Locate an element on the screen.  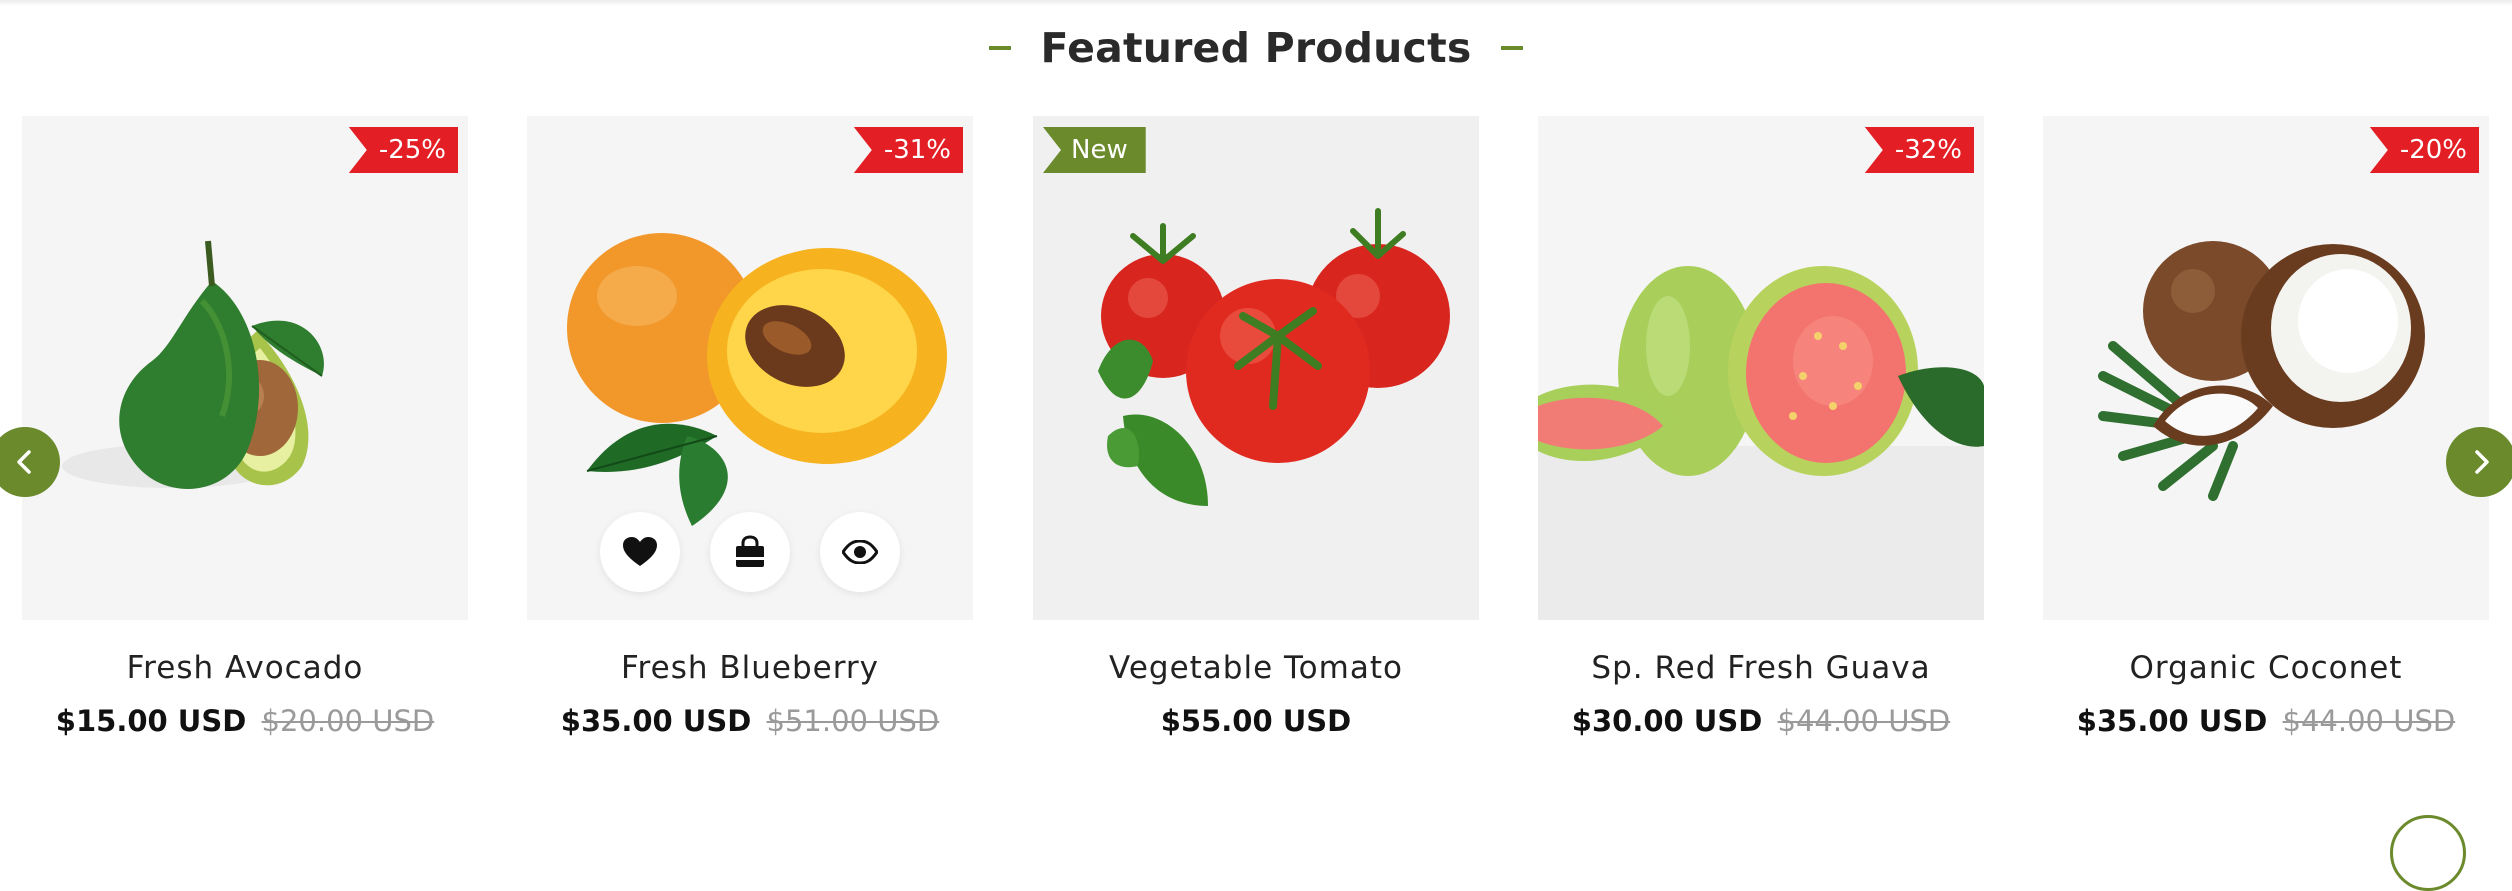
carousel-next-button is located at coordinates (2479, 462).